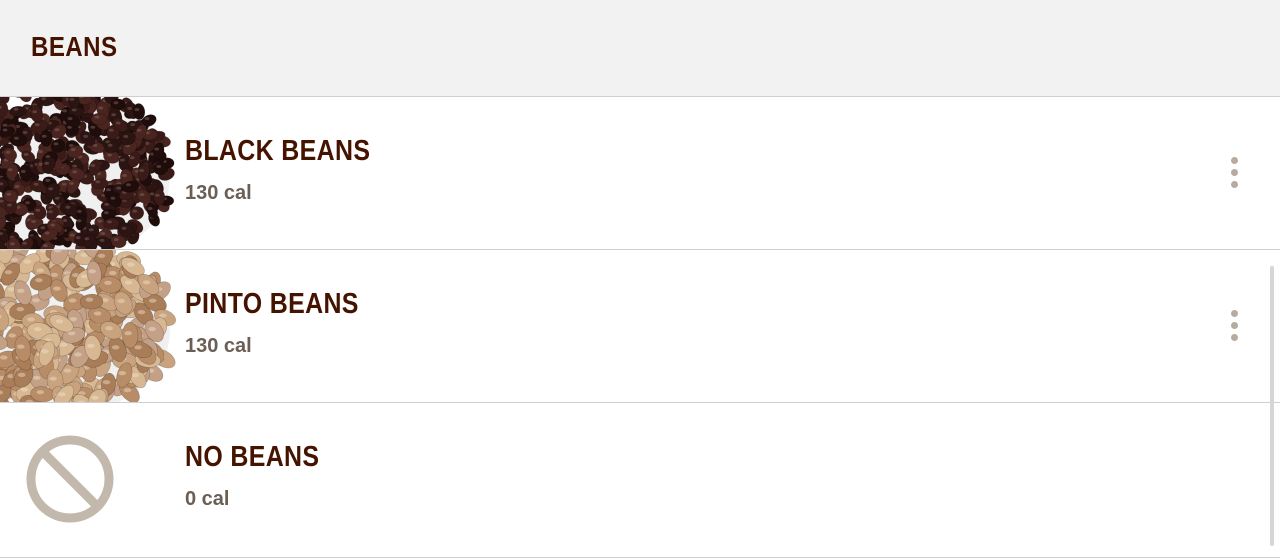 This screenshot has width=1280, height=559. What do you see at coordinates (1272, 406) in the screenshot?
I see `scrollbar` at bounding box center [1272, 406].